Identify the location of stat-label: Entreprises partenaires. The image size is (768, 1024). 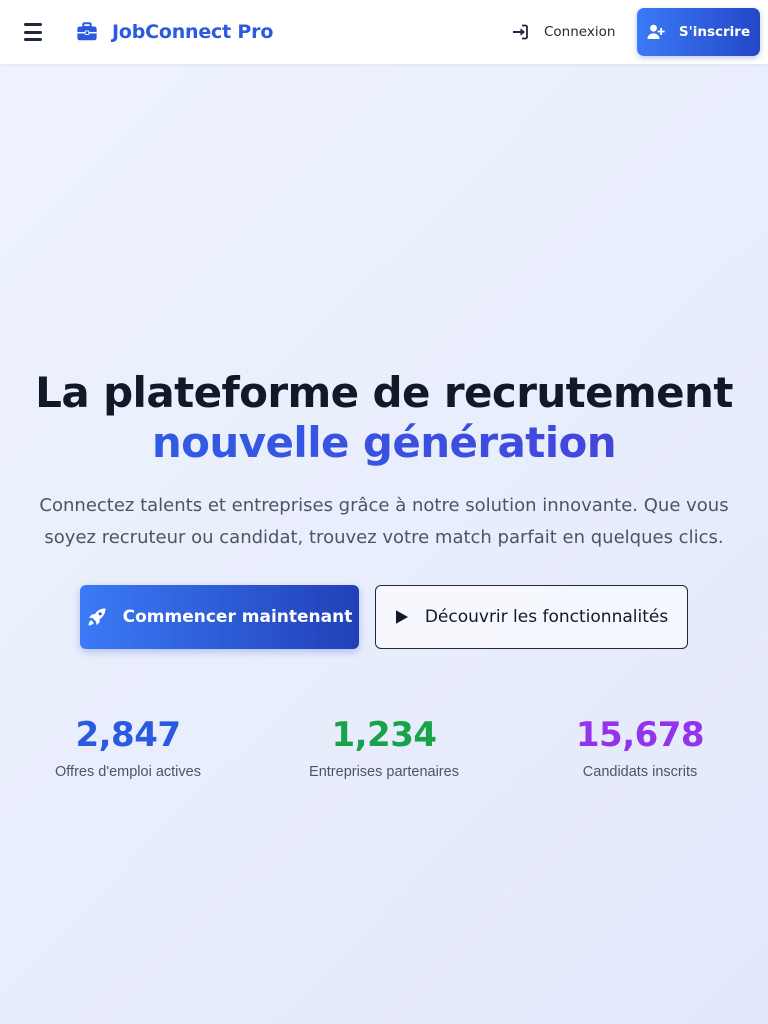
(384, 772).